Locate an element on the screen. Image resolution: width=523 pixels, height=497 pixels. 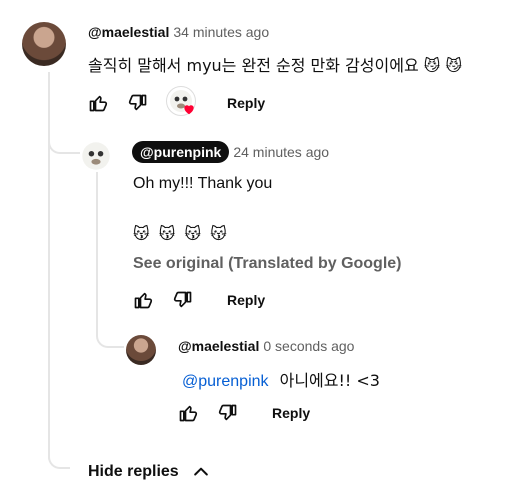
mention-link: @purenpink is located at coordinates (225, 381).